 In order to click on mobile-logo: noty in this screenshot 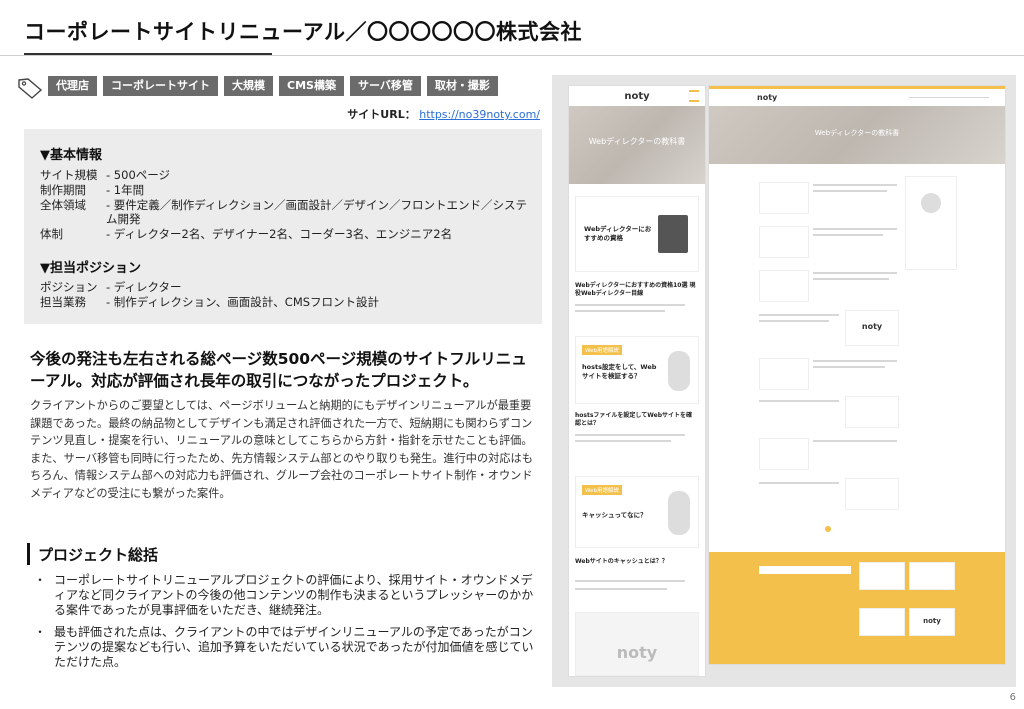, I will do `click(637, 96)`.